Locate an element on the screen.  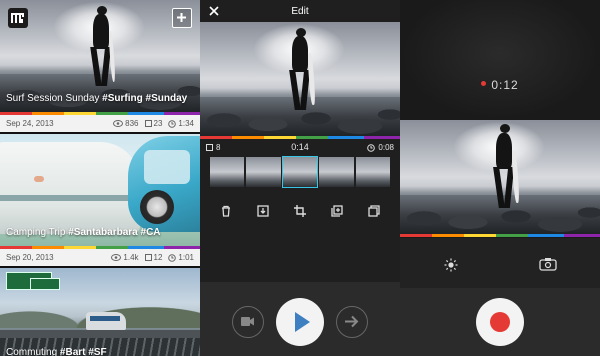
video-date: Sep 24, 2013 is located at coordinates (30, 123).